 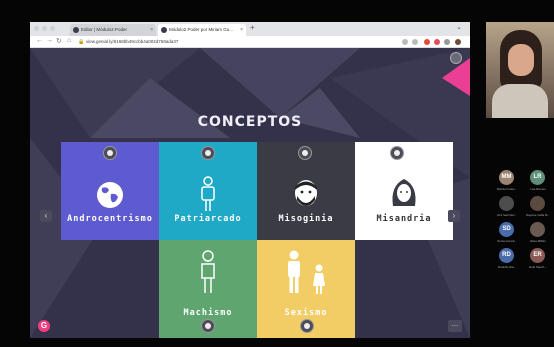 What do you see at coordinates (69, 40) in the screenshot?
I see `home-icon: ⌂` at bounding box center [69, 40].